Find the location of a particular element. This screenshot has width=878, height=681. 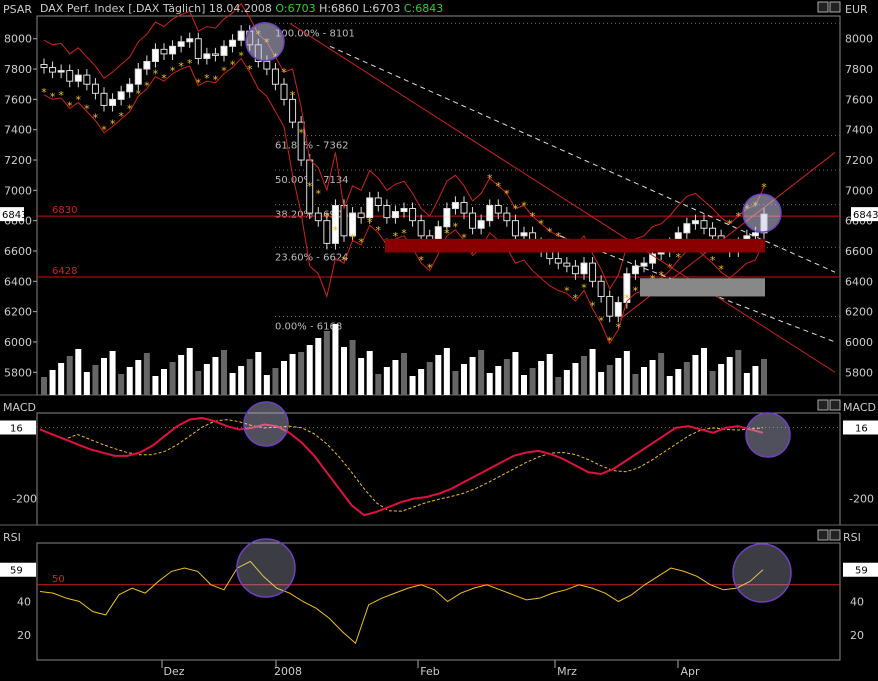

fib-label: 23.60% - 6624 is located at coordinates (312, 257).